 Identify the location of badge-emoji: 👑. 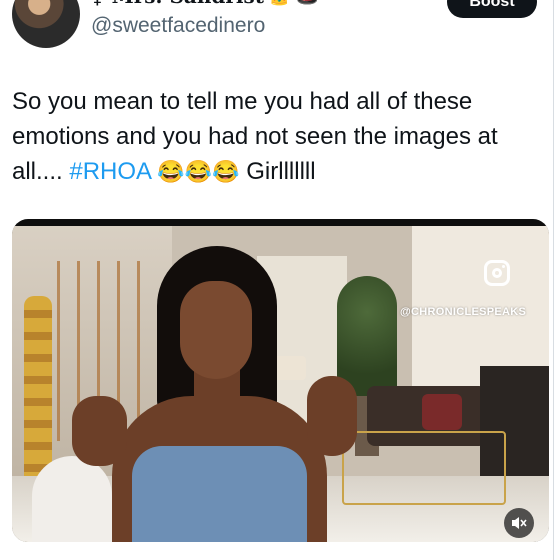
(279, 3).